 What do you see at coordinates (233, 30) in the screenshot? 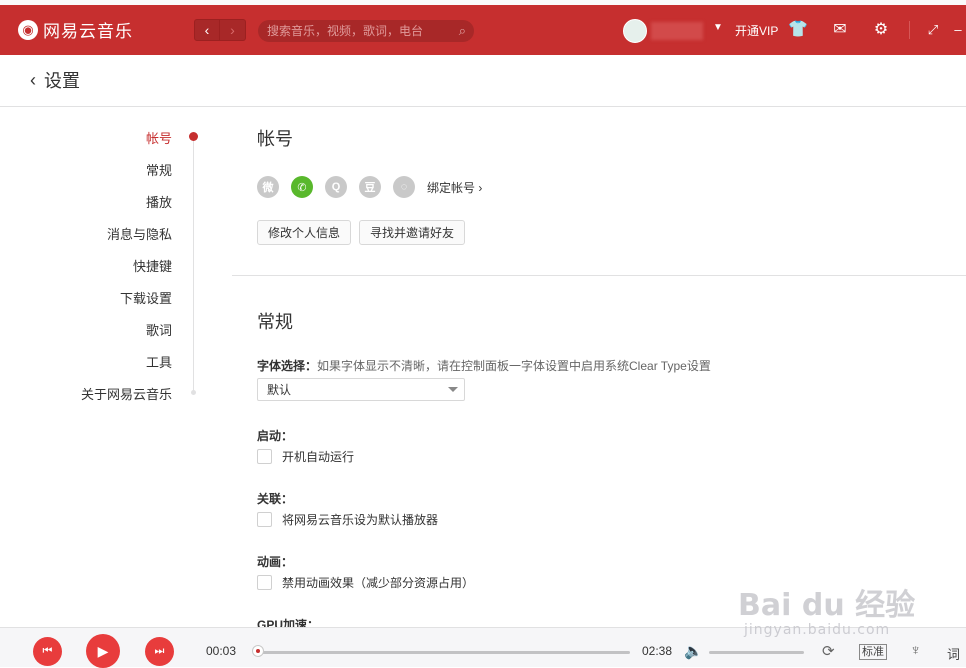
I see `forward-button: ›` at bounding box center [233, 30].